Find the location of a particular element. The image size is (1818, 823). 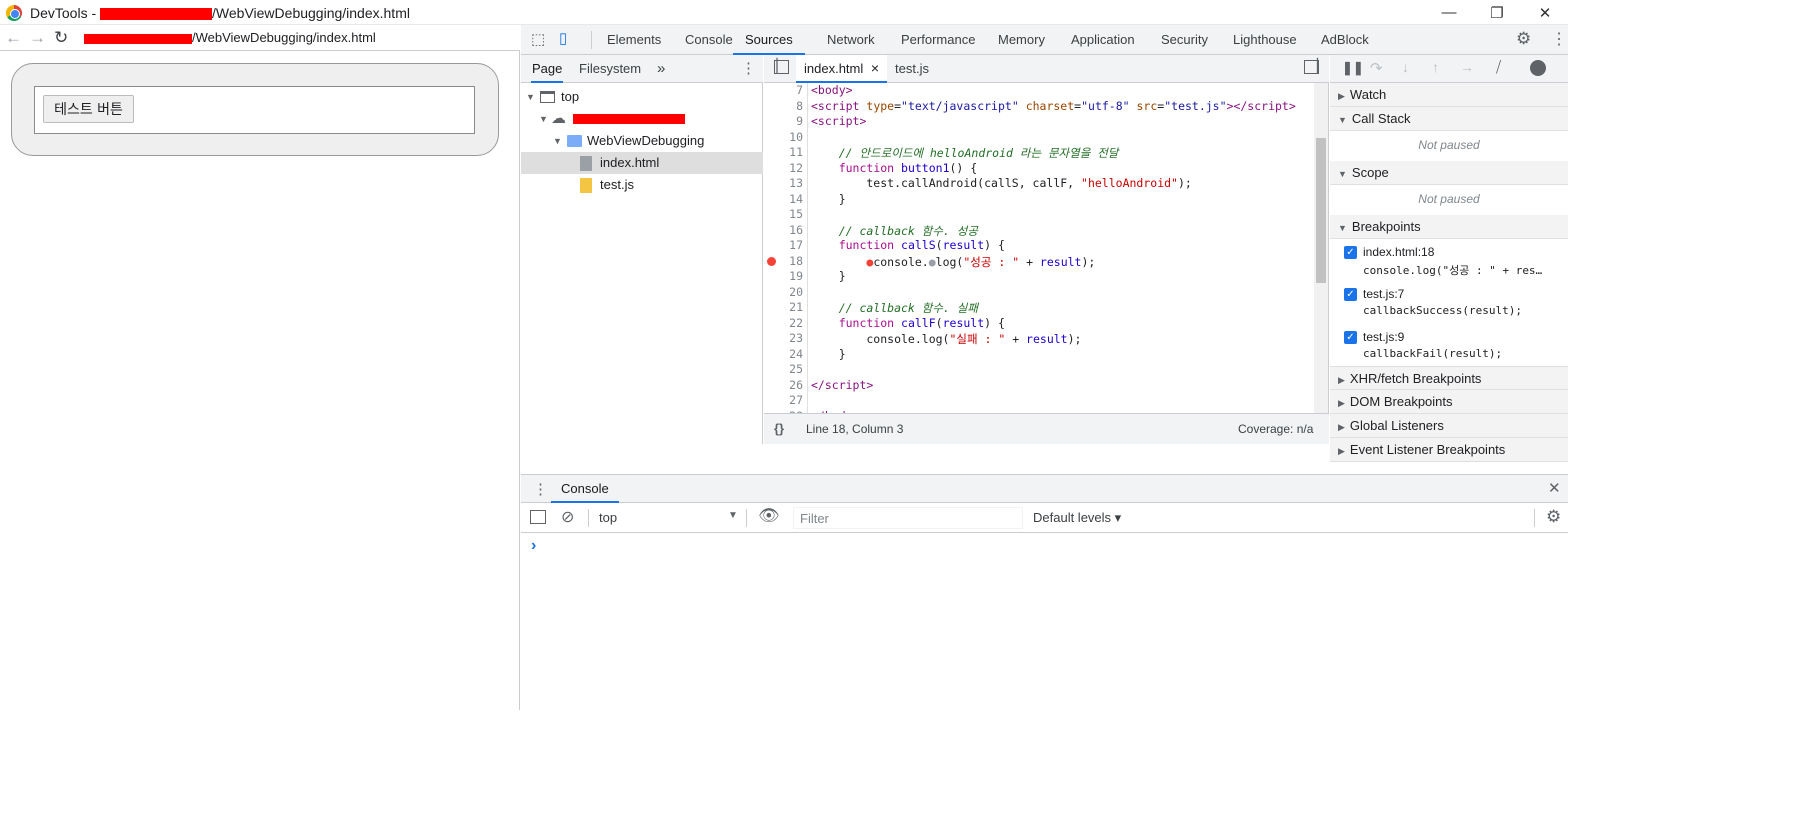

toggle-navigator-icon: ▏ is located at coordinates (781, 66).